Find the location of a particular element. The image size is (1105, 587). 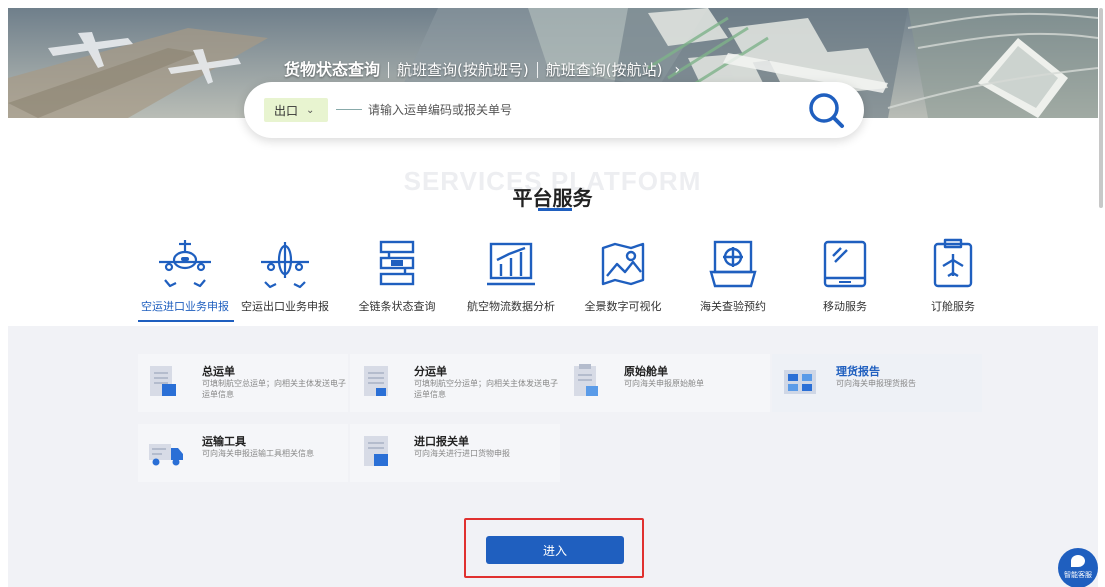

card-description: 可填制航空总运单；向相关主体发送电子运单信息 is located at coordinates (274, 389).